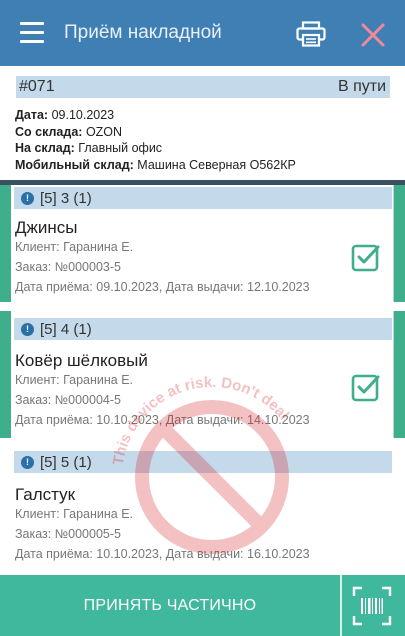 Image resolution: width=405 pixels, height=636 pixels. I want to click on bottom-divider, so click(341, 605).